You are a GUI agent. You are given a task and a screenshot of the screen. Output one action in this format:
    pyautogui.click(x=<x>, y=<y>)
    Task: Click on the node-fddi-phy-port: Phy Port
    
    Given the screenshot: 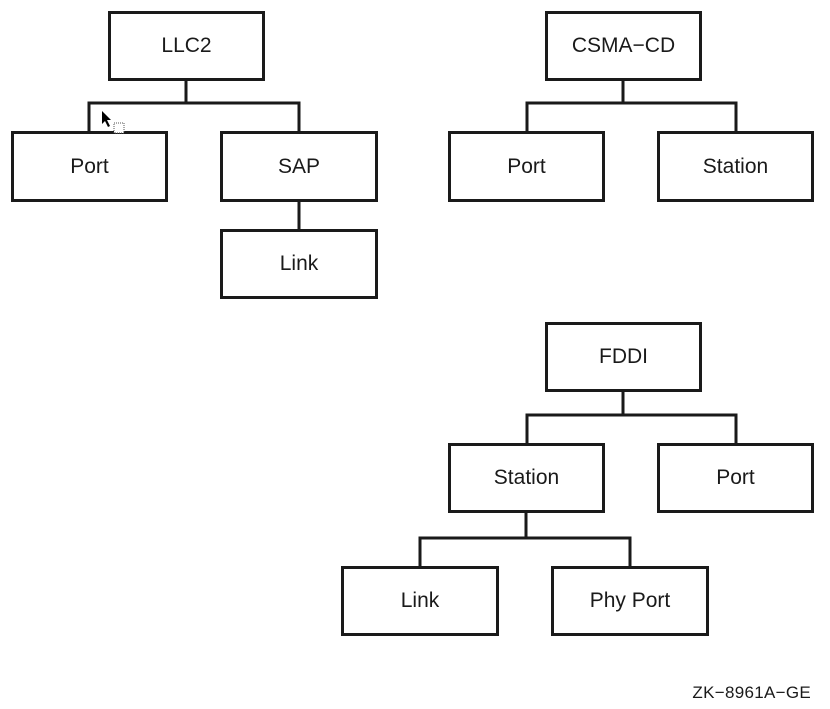 What is the action you would take?
    pyautogui.click(x=630, y=601)
    